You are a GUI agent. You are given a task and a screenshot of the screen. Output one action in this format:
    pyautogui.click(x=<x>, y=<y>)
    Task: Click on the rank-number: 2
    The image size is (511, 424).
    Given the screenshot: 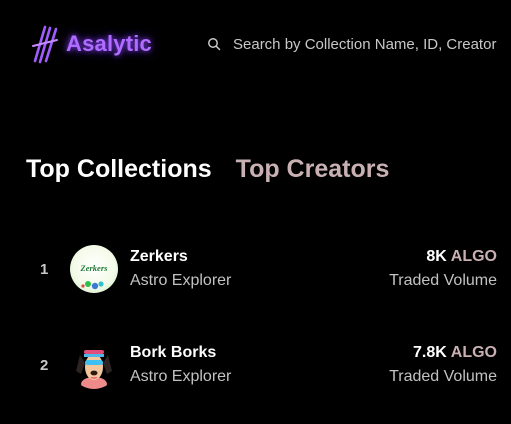 What is the action you would take?
    pyautogui.click(x=44, y=365)
    